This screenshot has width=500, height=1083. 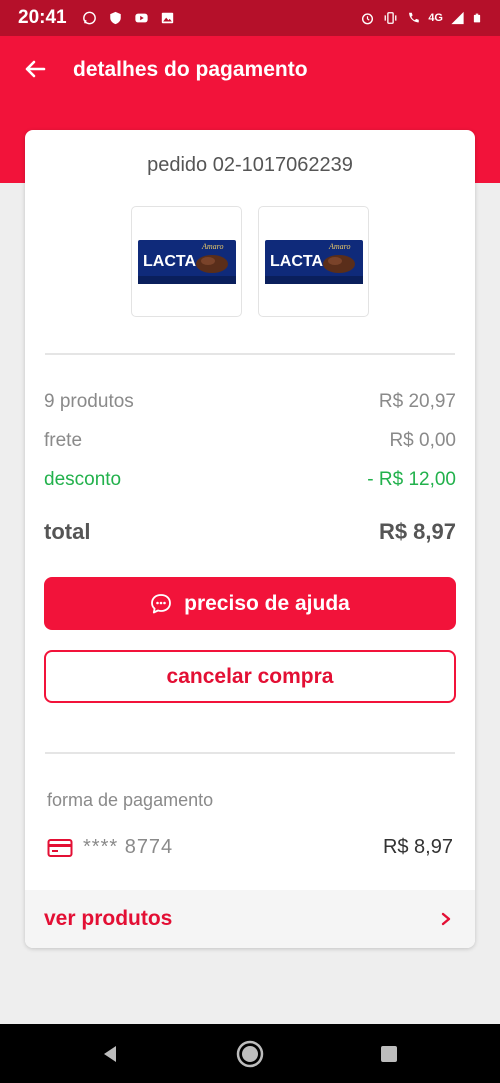 What do you see at coordinates (167, 18) in the screenshot?
I see `image-icon` at bounding box center [167, 18].